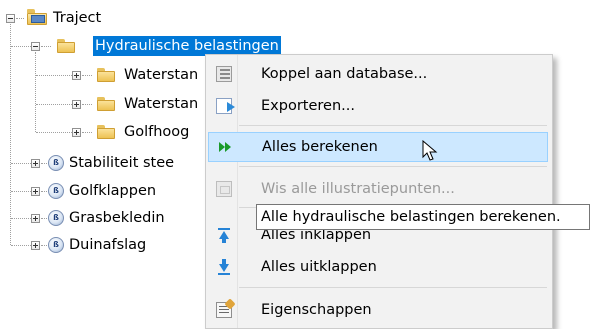 The image size is (590, 329). Describe the element at coordinates (225, 106) in the screenshot. I see `export-icon` at that location.